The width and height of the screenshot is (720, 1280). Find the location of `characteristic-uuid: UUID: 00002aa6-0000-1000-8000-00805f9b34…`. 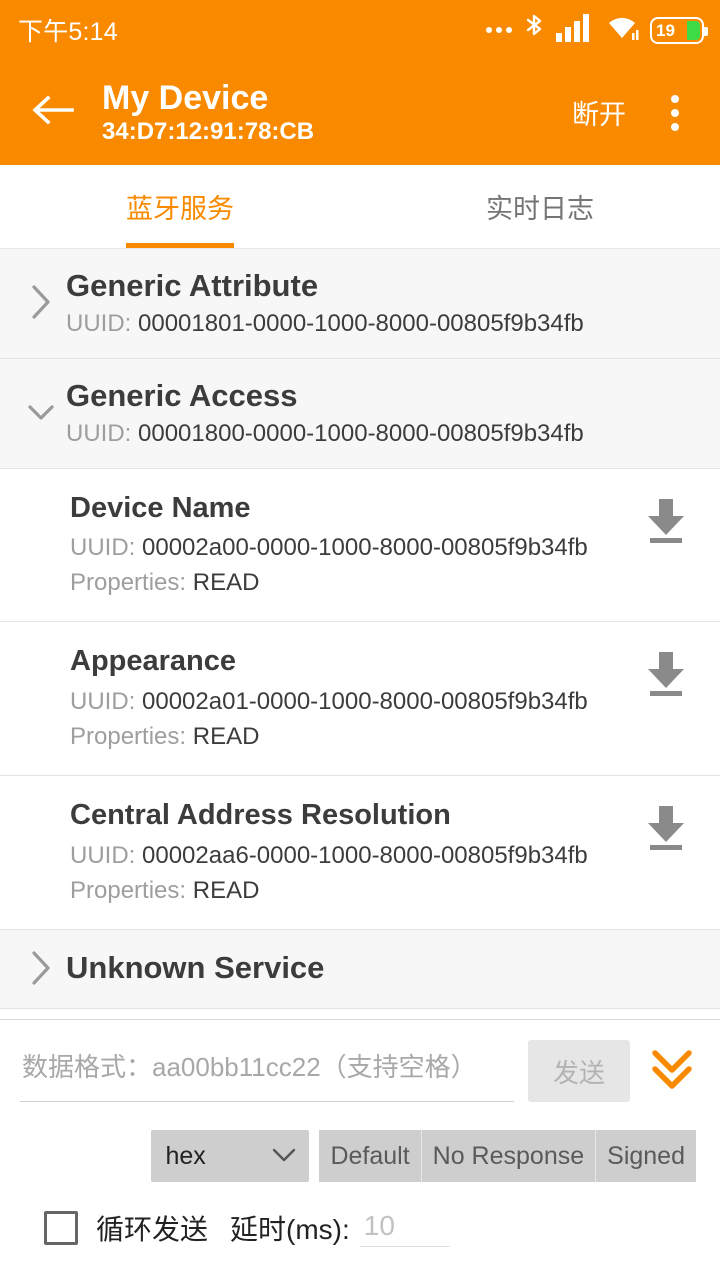

characteristic-uuid: UUID: 00002aa6-0000-1000-8000-00805f9b34… is located at coordinates (353, 856).